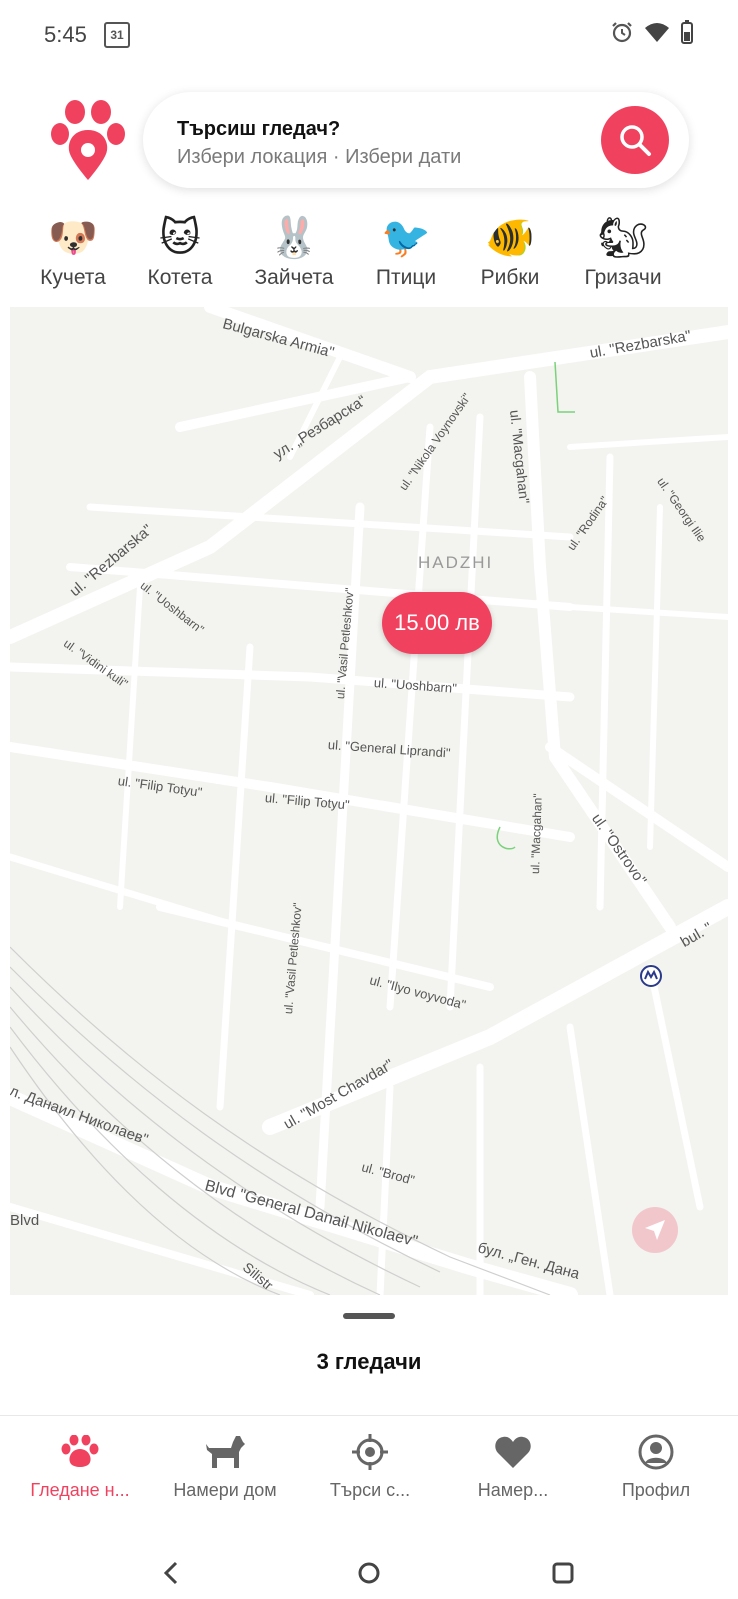 The height and width of the screenshot is (1599, 738). I want to click on category-label: Зайчета, so click(294, 277).